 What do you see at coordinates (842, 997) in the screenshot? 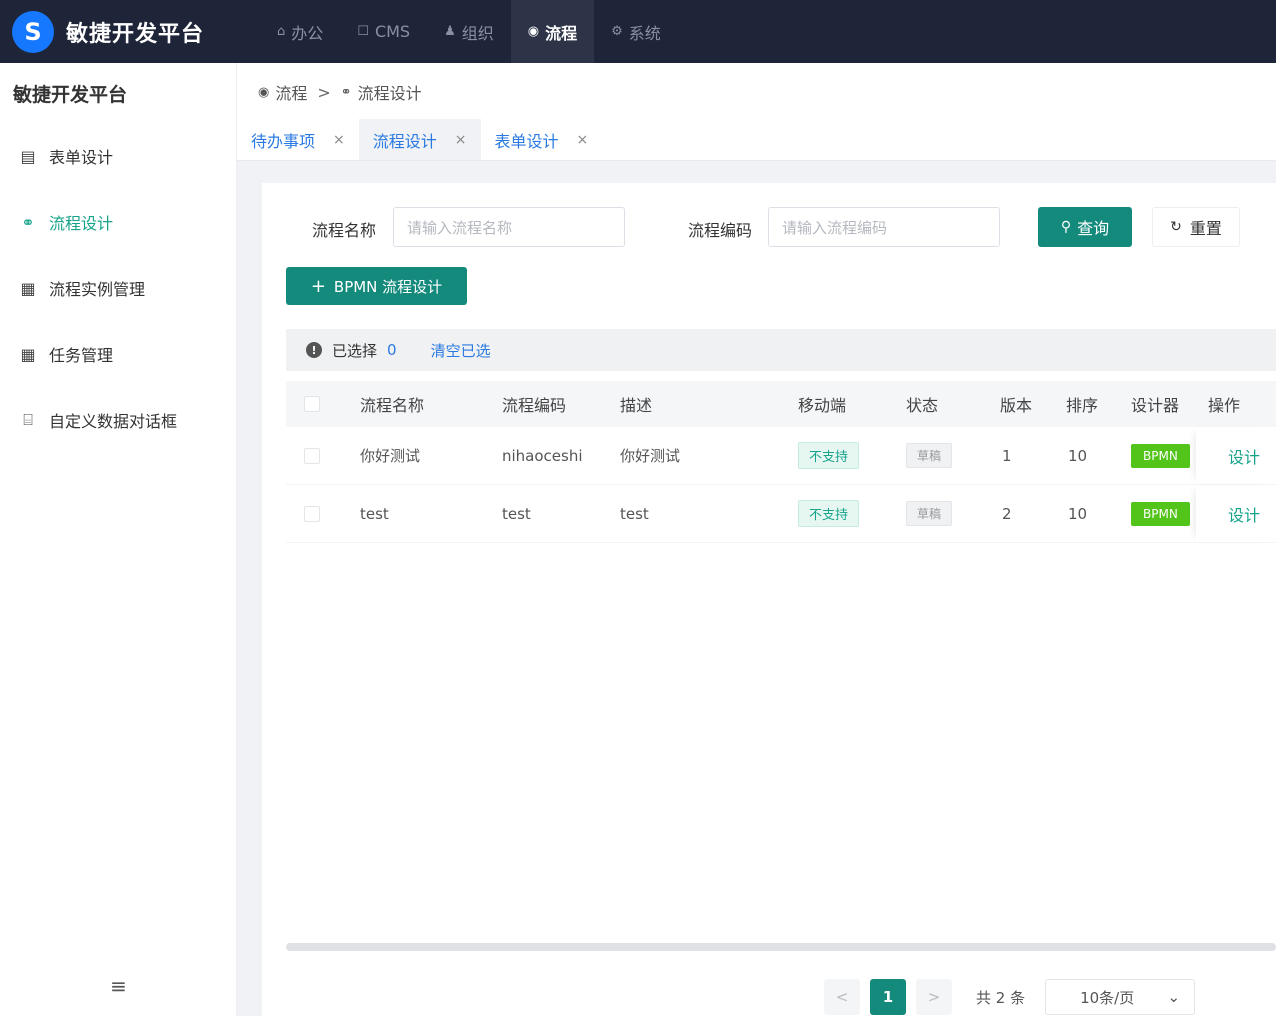
I see `prev-page-button: <` at bounding box center [842, 997].